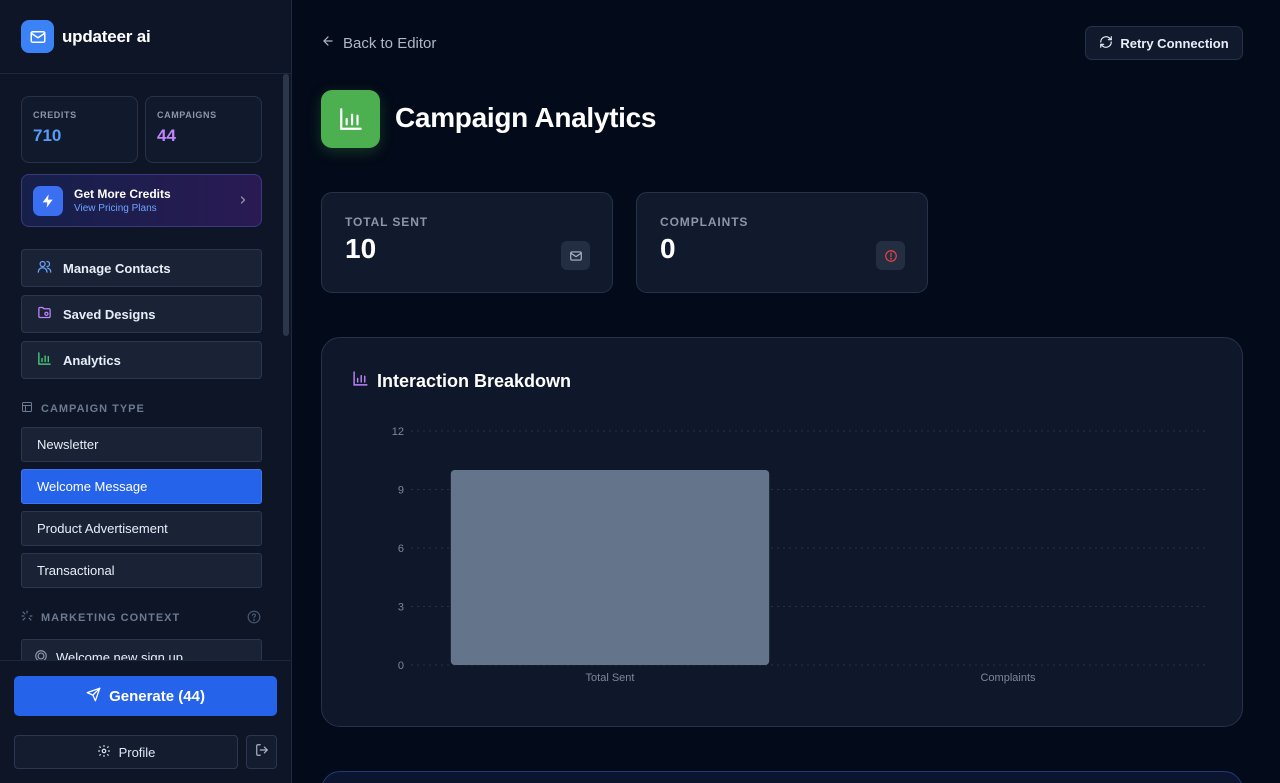 The image size is (1280, 783). I want to click on brand: updateer ai, so click(145, 37).